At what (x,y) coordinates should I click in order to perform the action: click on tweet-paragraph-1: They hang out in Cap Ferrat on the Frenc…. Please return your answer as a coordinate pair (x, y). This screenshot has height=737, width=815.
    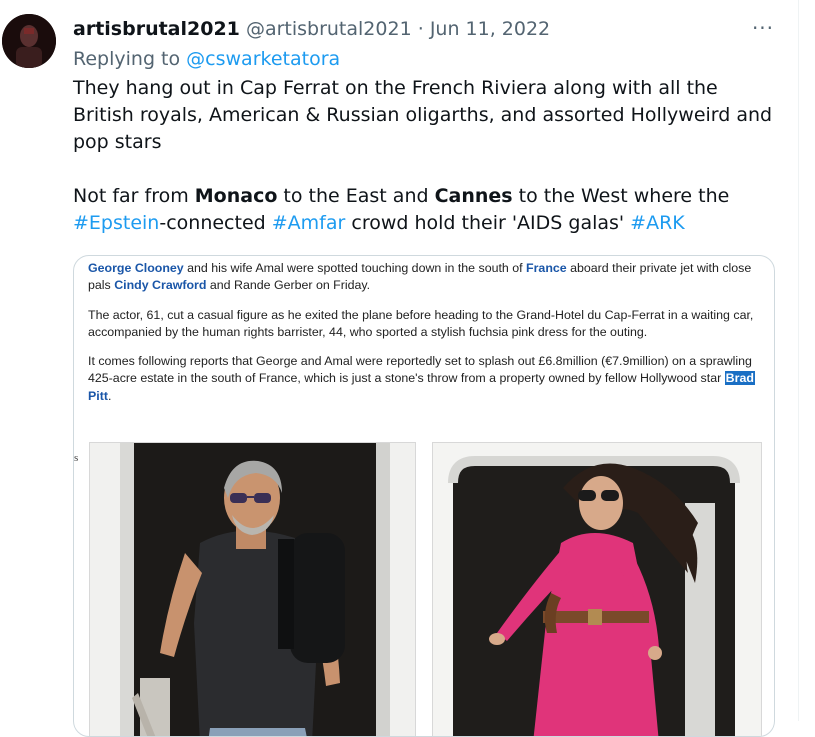
    Looking at the image, I should click on (423, 115).